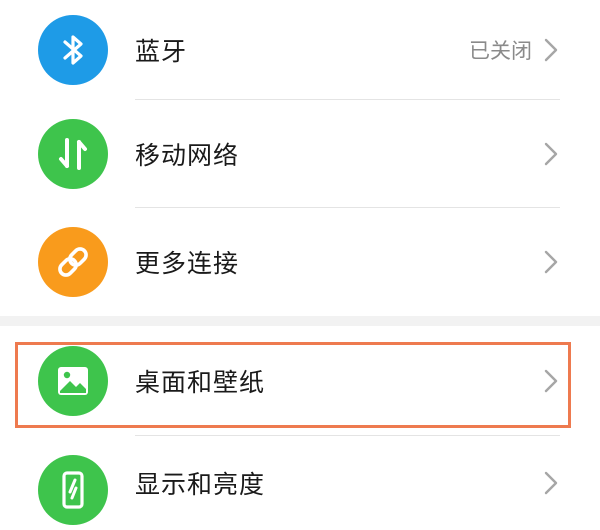 Image resolution: width=600 pixels, height=530 pixels. What do you see at coordinates (200, 484) in the screenshot?
I see `settings-item-label: 显示和亮度` at bounding box center [200, 484].